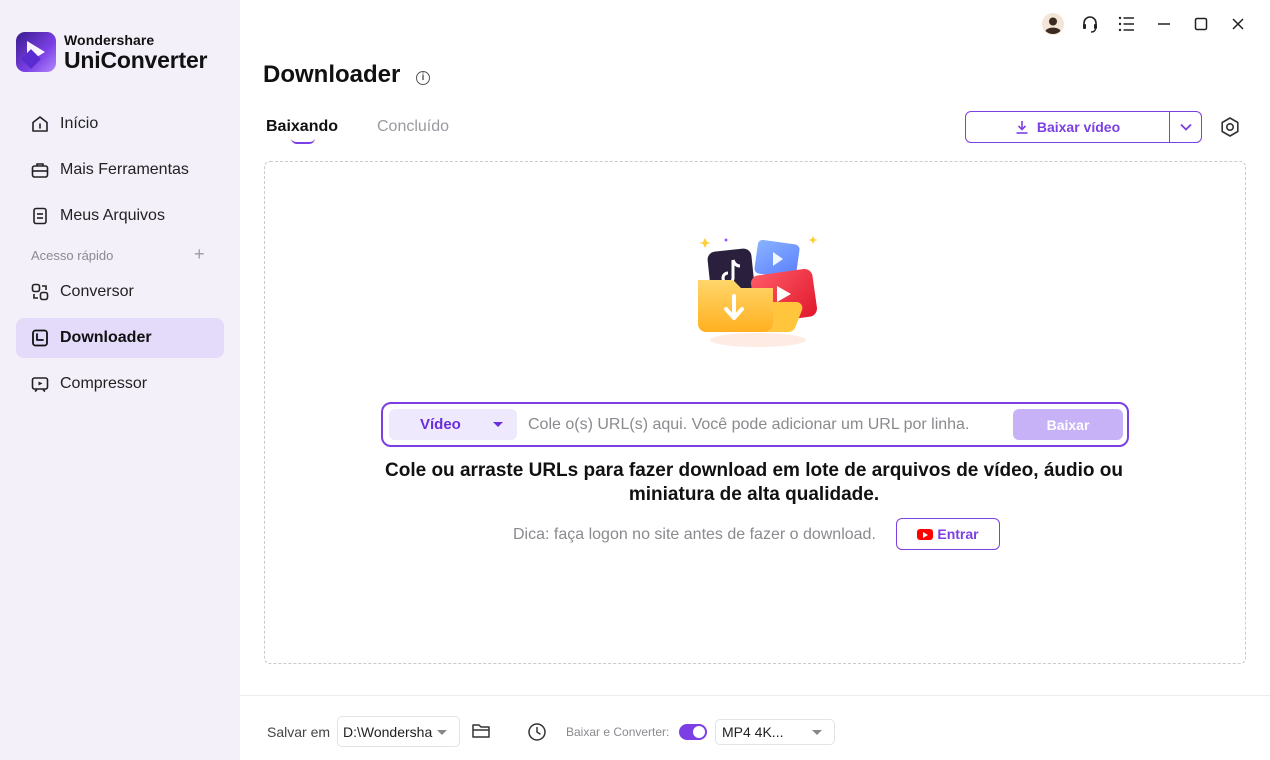  Describe the element at coordinates (97, 291) in the screenshot. I see `sidebar-item-label: Conversor` at that location.